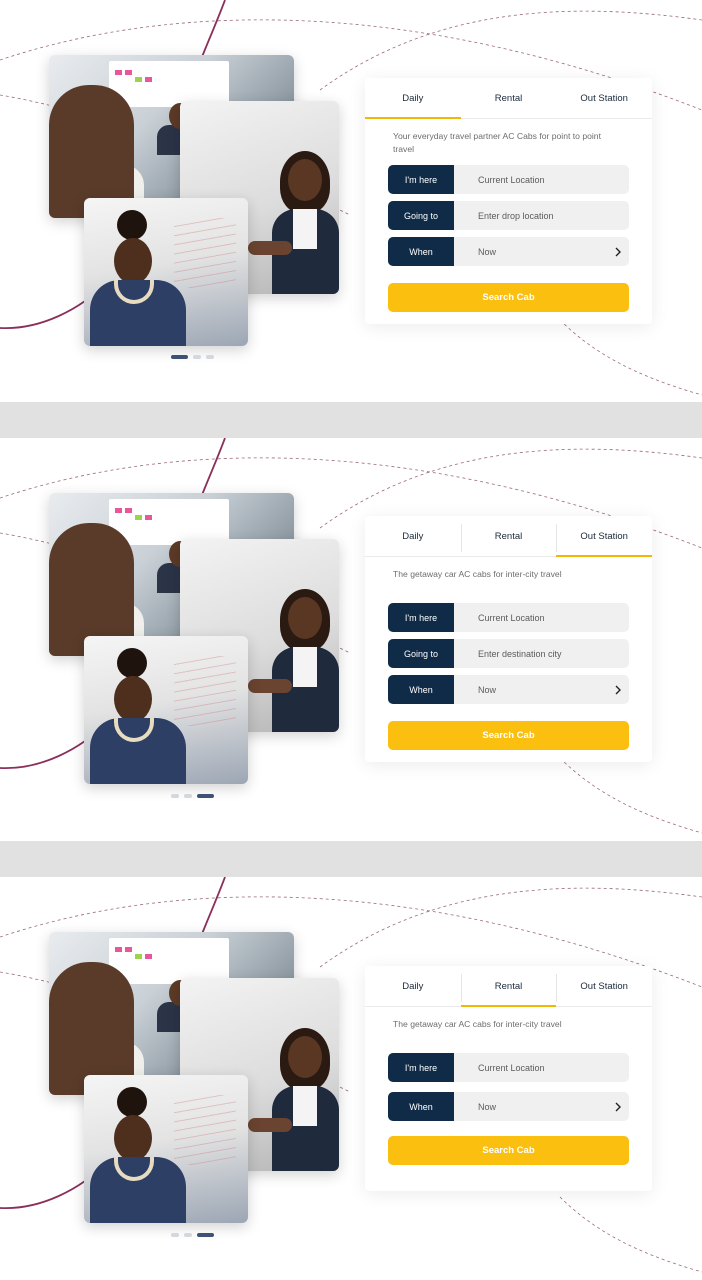 The image size is (702, 1280). What do you see at coordinates (541, 653) in the screenshot?
I see `destination-input: Enter destination city` at bounding box center [541, 653].